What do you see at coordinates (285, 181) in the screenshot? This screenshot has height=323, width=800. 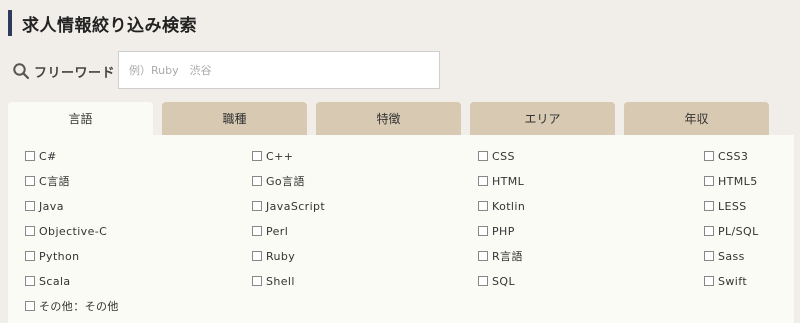 I see `language-option-label: Go言語` at bounding box center [285, 181].